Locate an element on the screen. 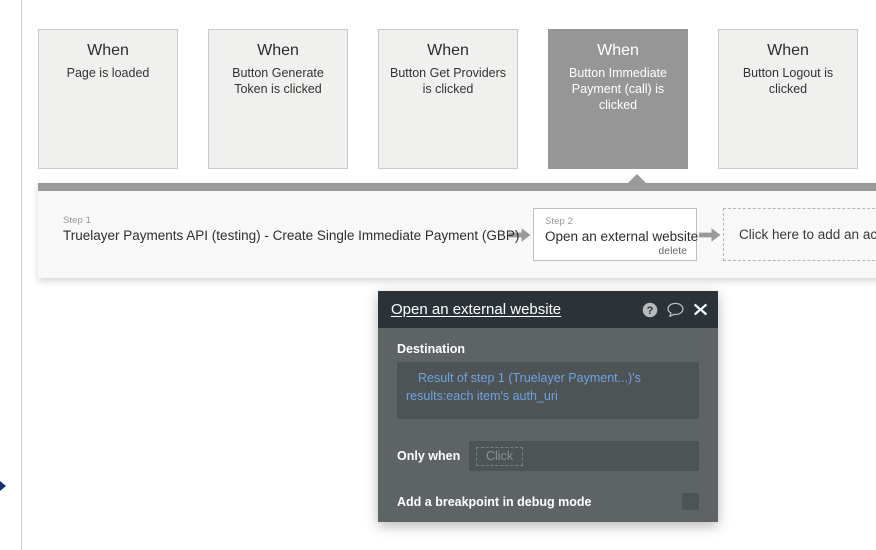  event-card-button-logout: When Button Logout is clicked is located at coordinates (788, 99).